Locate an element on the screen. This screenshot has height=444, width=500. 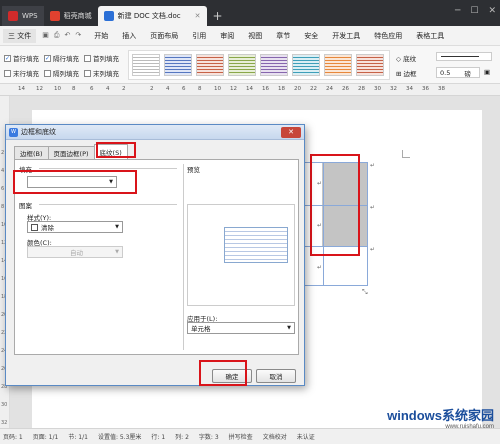
menu-chapter: 章节 is located at coordinates (283, 36).